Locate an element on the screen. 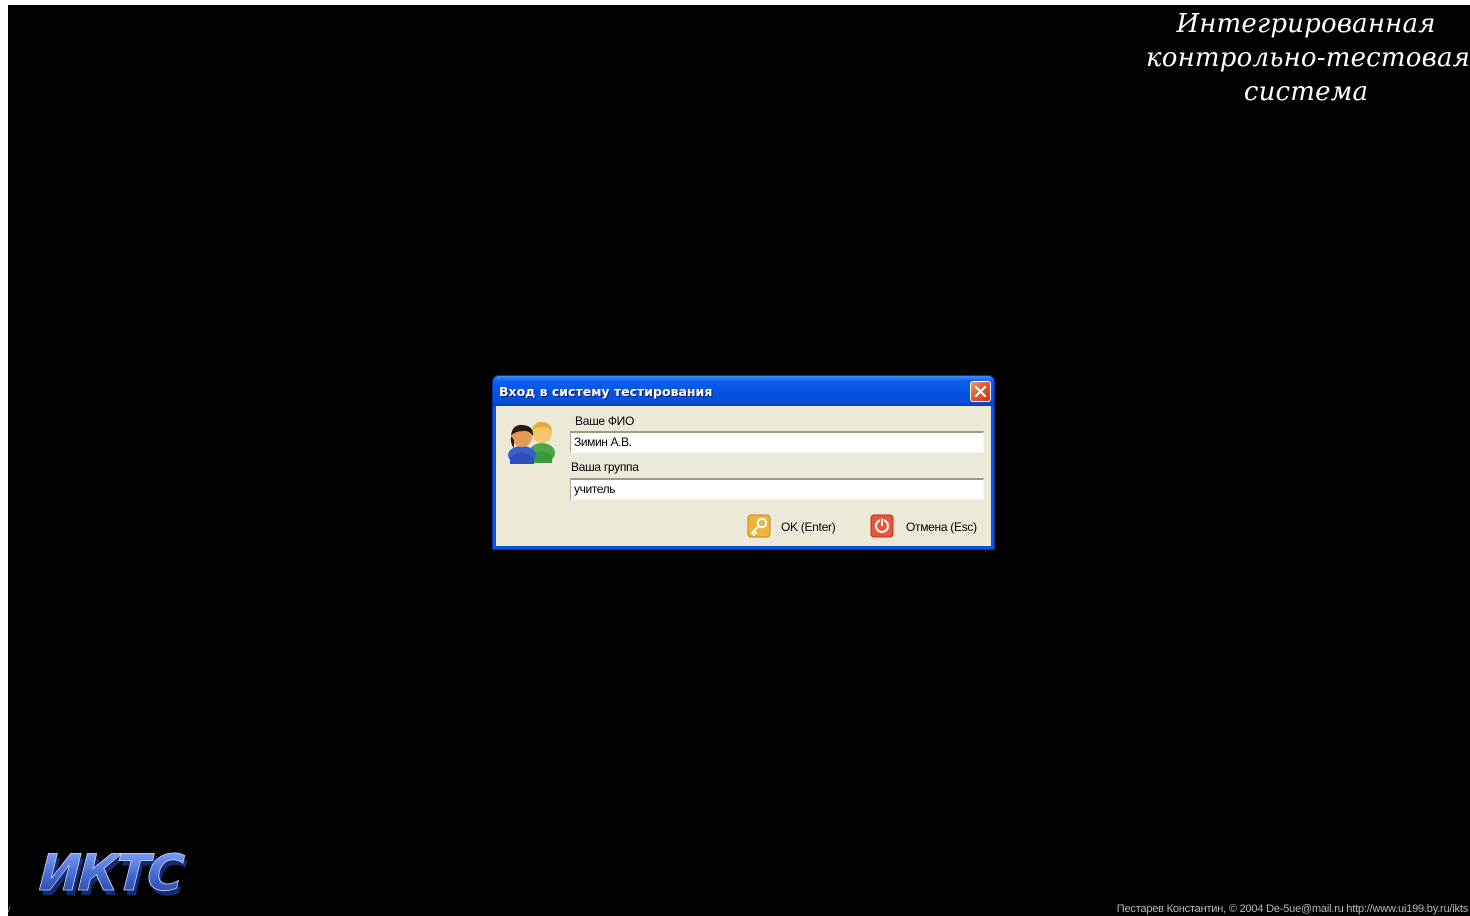  cancel-button: Отмена (Esc) is located at coordinates (928, 526).